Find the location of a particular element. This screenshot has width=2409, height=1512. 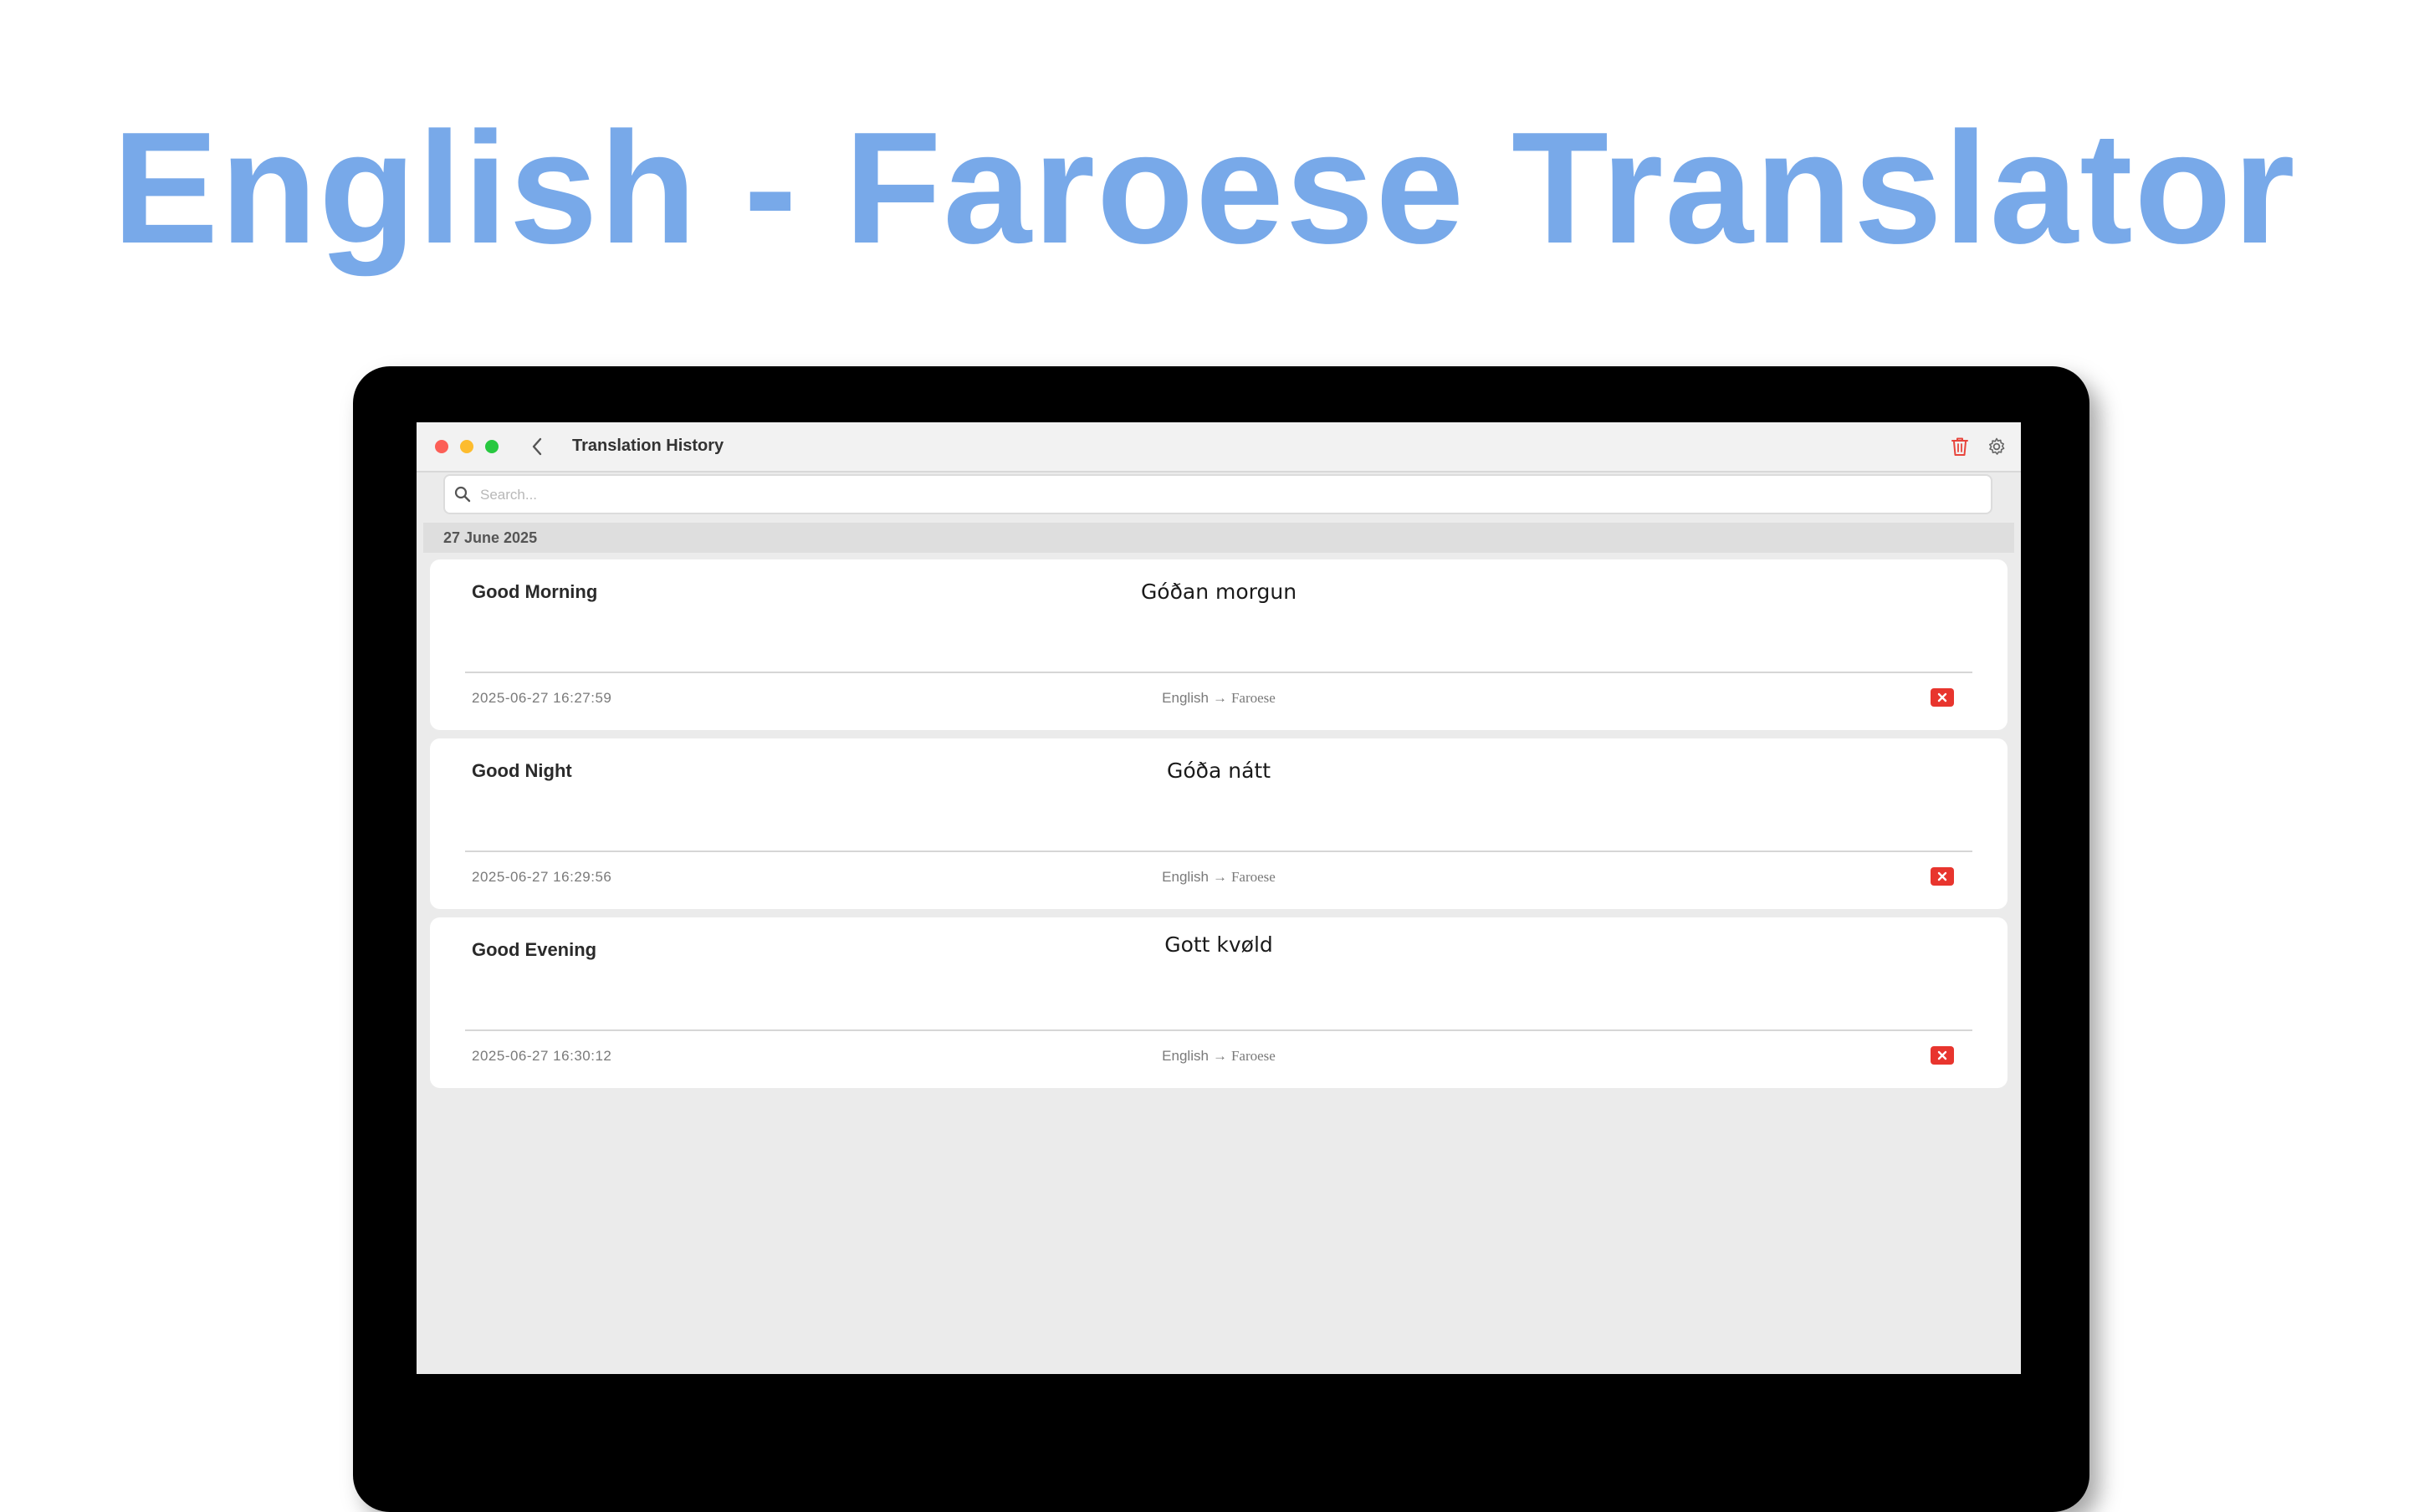

page-headline: English - Faroese Translator is located at coordinates (1204, 188).